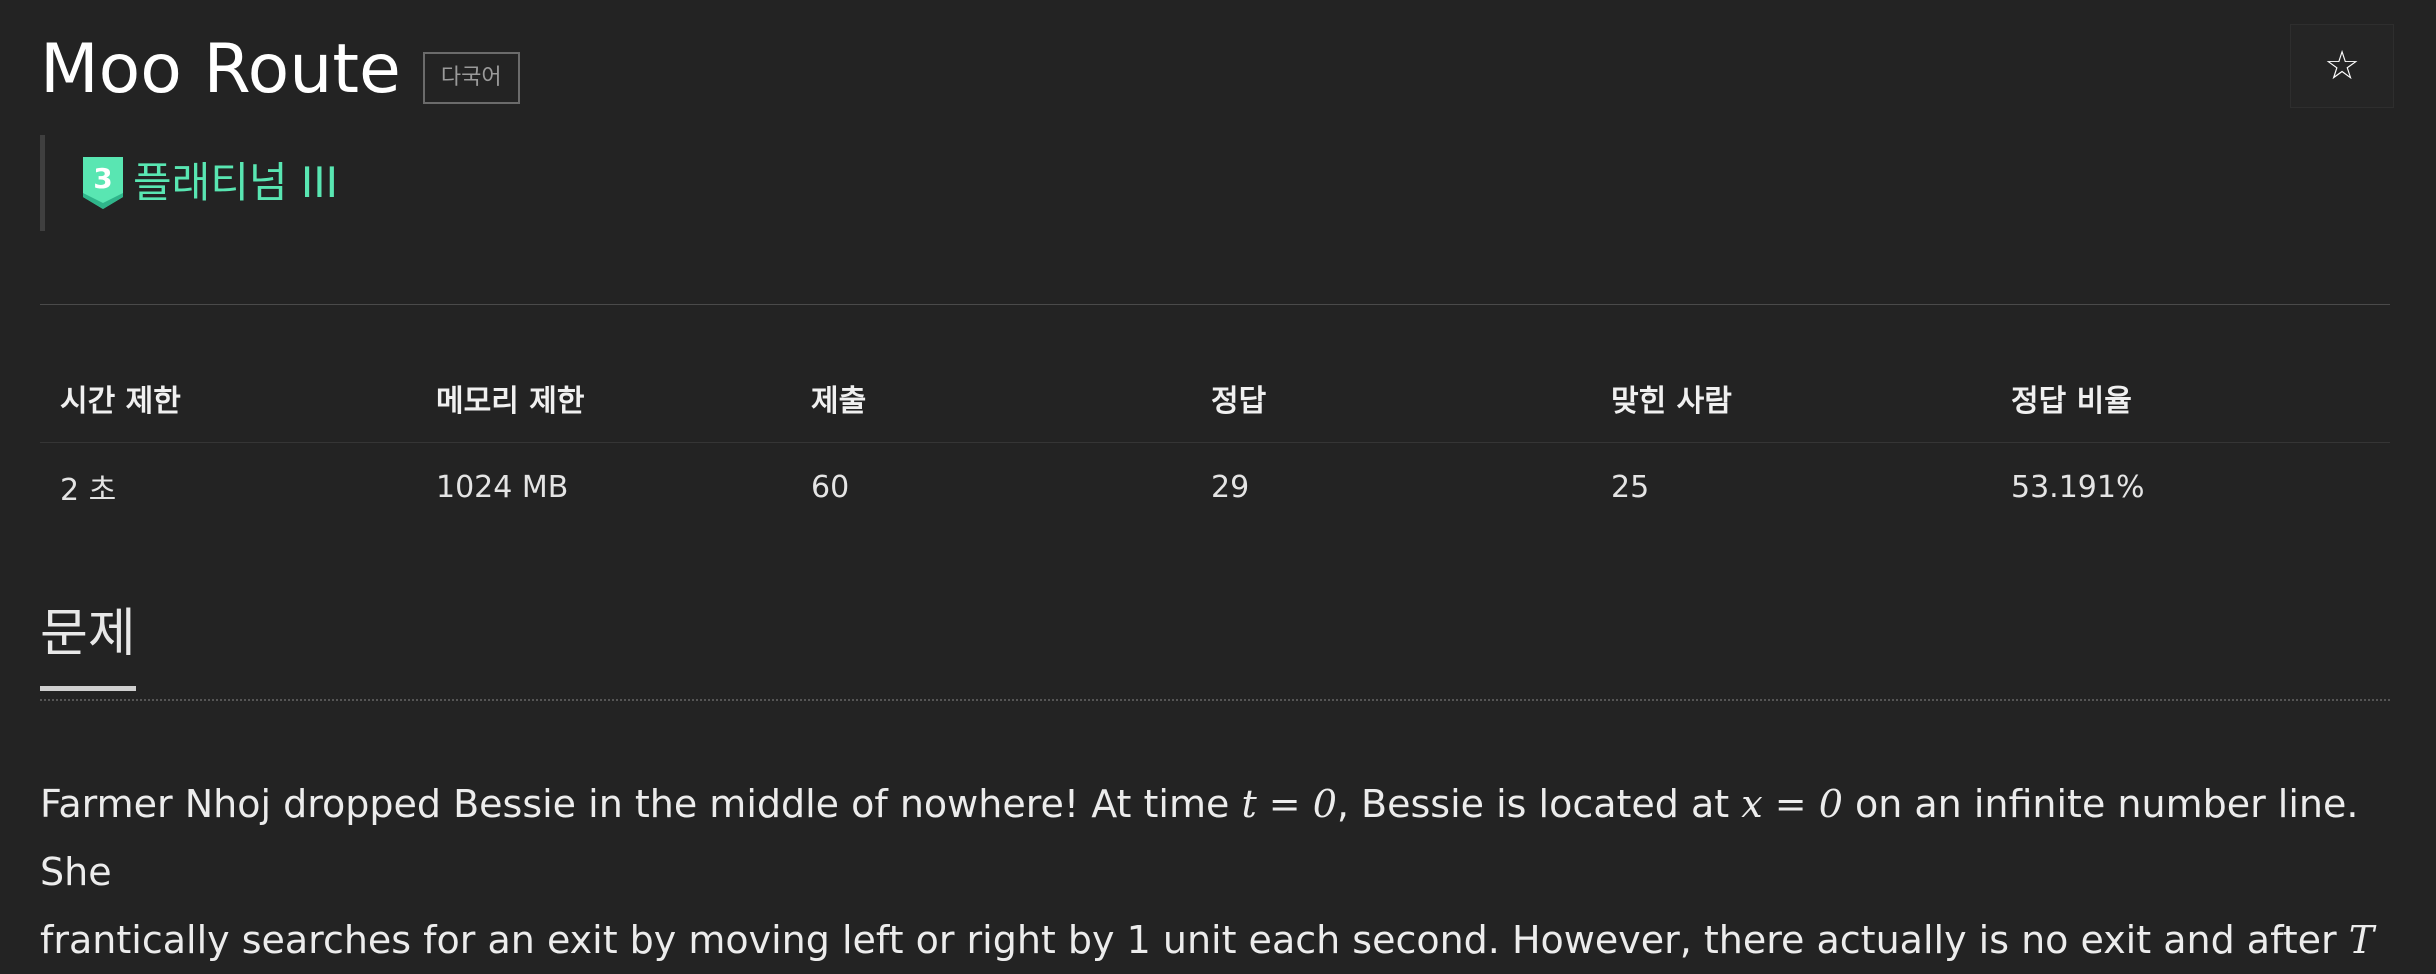 The width and height of the screenshot is (2436, 974). I want to click on header-memory-limit: 메모리 제한, so click(510, 401).